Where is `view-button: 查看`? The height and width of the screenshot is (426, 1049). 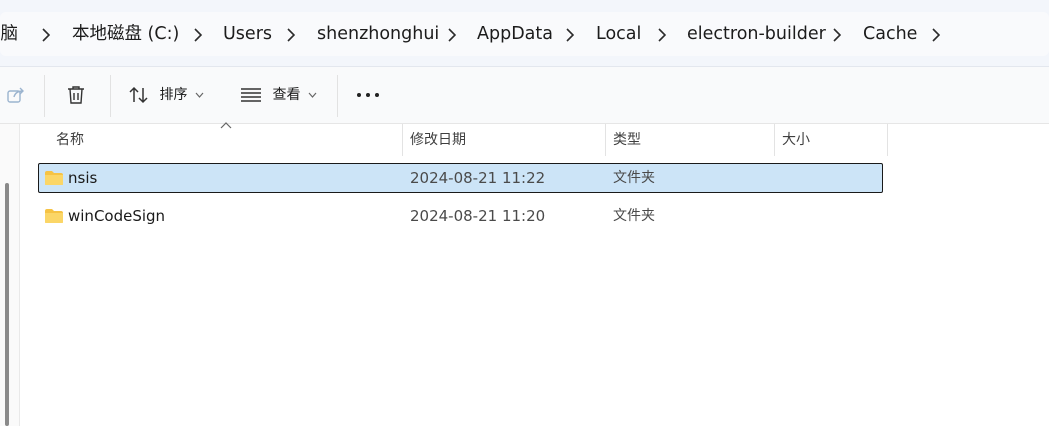
view-button: 查看 is located at coordinates (278, 95).